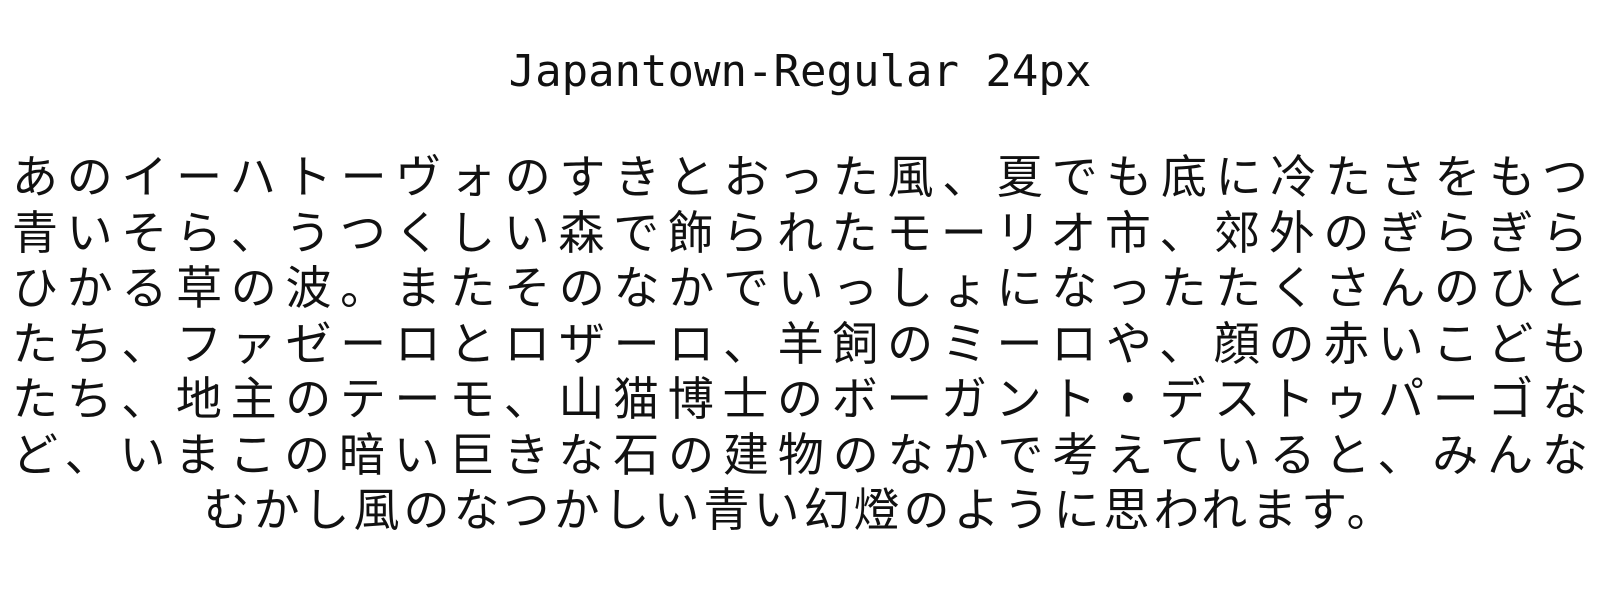 The width and height of the screenshot is (1600, 600). Describe the element at coordinates (800, 510) in the screenshot. I see `sample-text-line-7: むかし風のなつかしい青い幻燈のように思われます。` at that location.